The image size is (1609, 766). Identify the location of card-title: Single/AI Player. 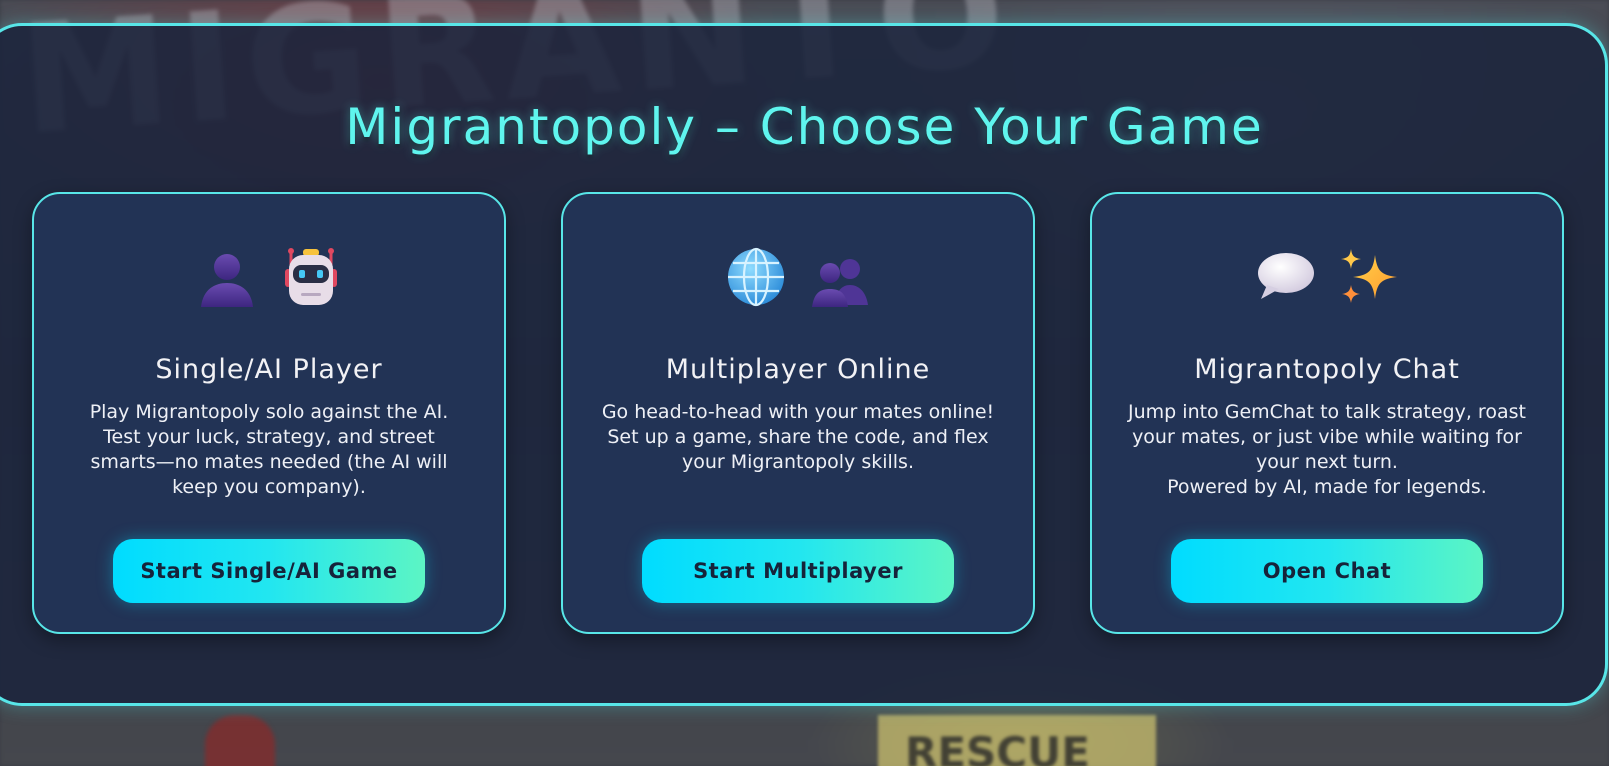
(269, 369).